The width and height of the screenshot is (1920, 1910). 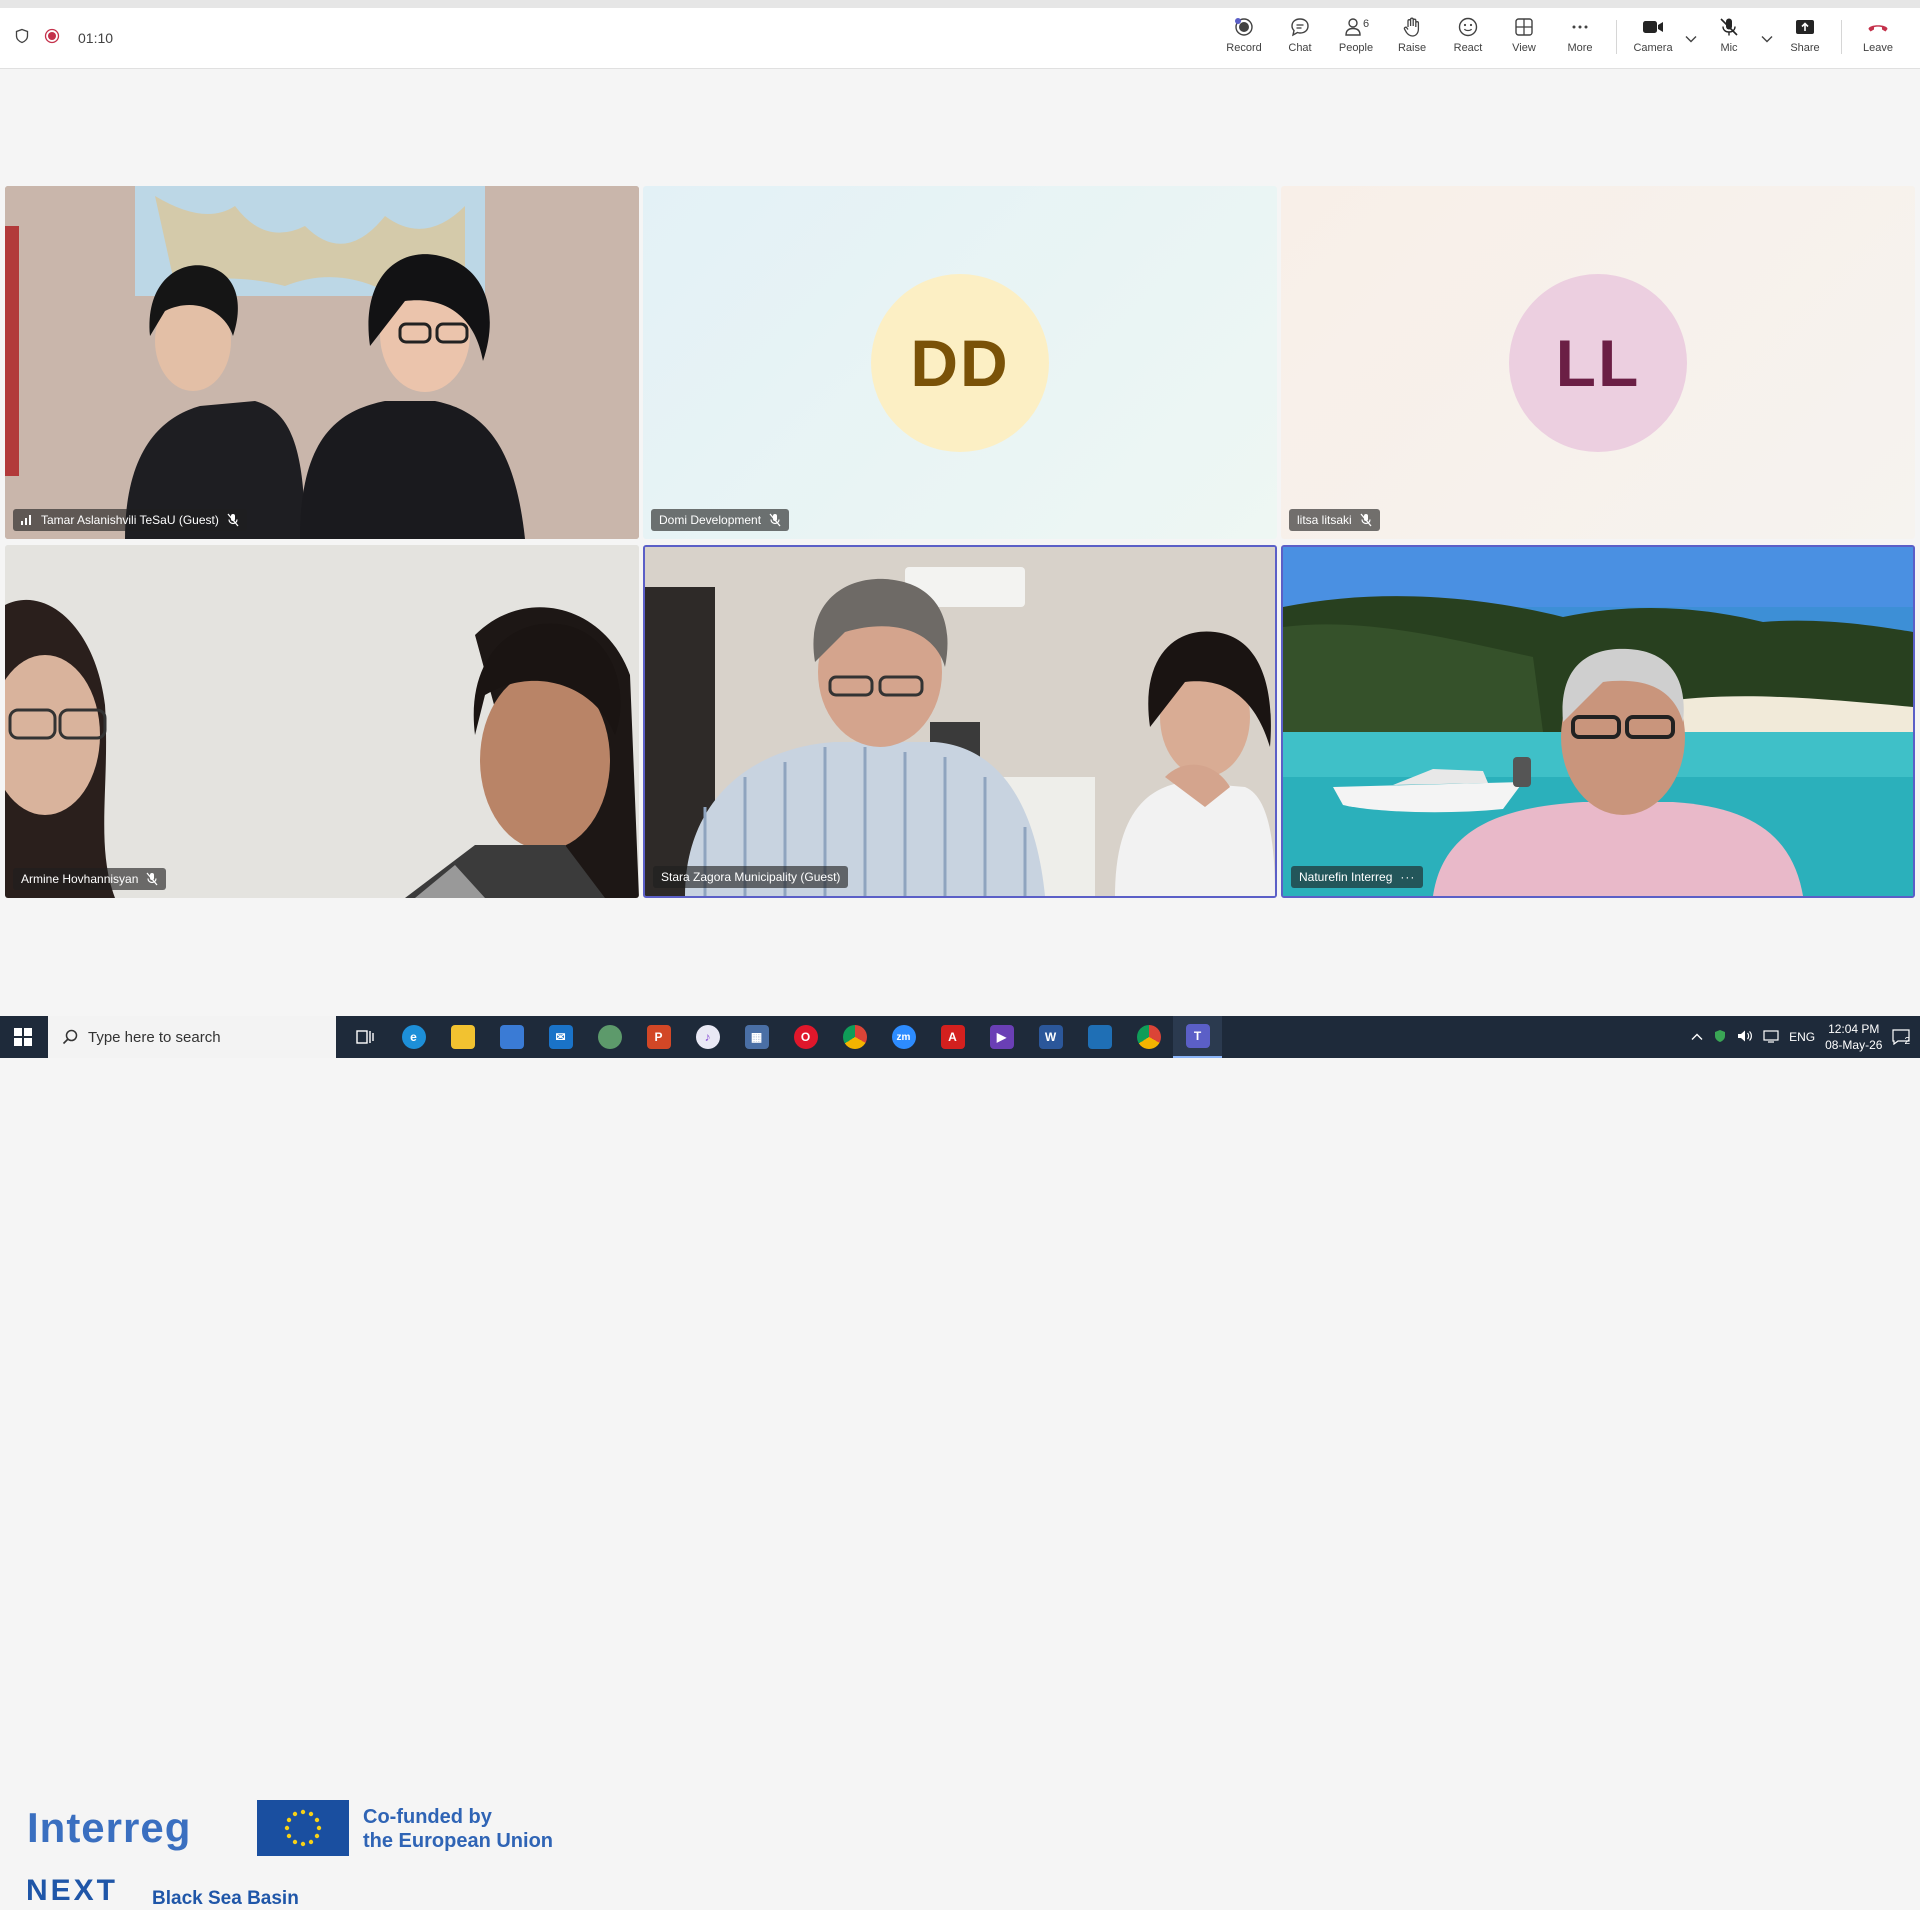 What do you see at coordinates (458, 1841) in the screenshot?
I see `cofunded-line-2: the European Union` at bounding box center [458, 1841].